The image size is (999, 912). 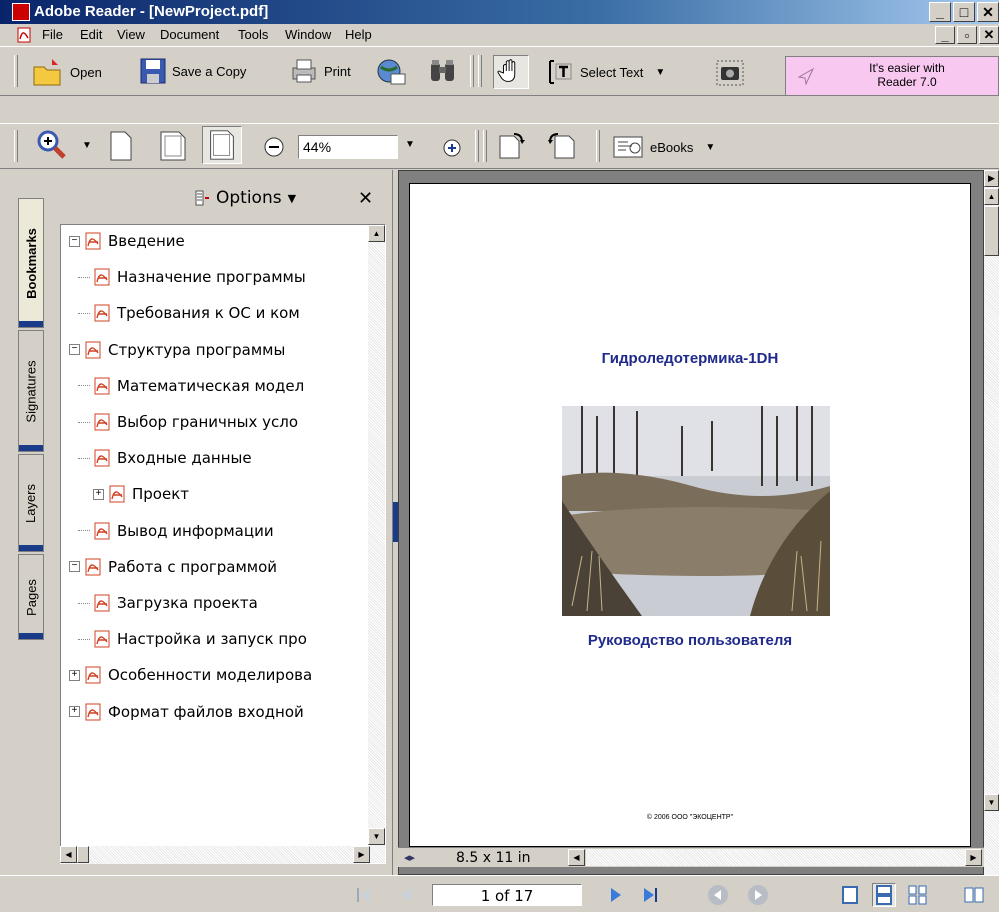 What do you see at coordinates (660, 72) in the screenshot?
I see `select-text-dropdown-icon: ▼` at bounding box center [660, 72].